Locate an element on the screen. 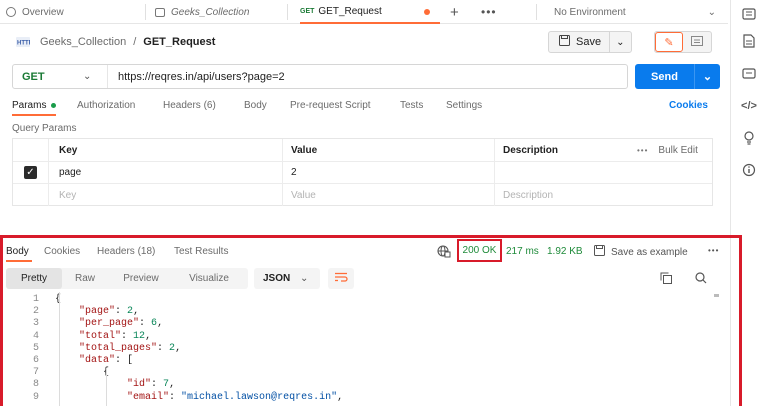 The image size is (768, 406). method-select: GET ⌄ is located at coordinates (60, 76).